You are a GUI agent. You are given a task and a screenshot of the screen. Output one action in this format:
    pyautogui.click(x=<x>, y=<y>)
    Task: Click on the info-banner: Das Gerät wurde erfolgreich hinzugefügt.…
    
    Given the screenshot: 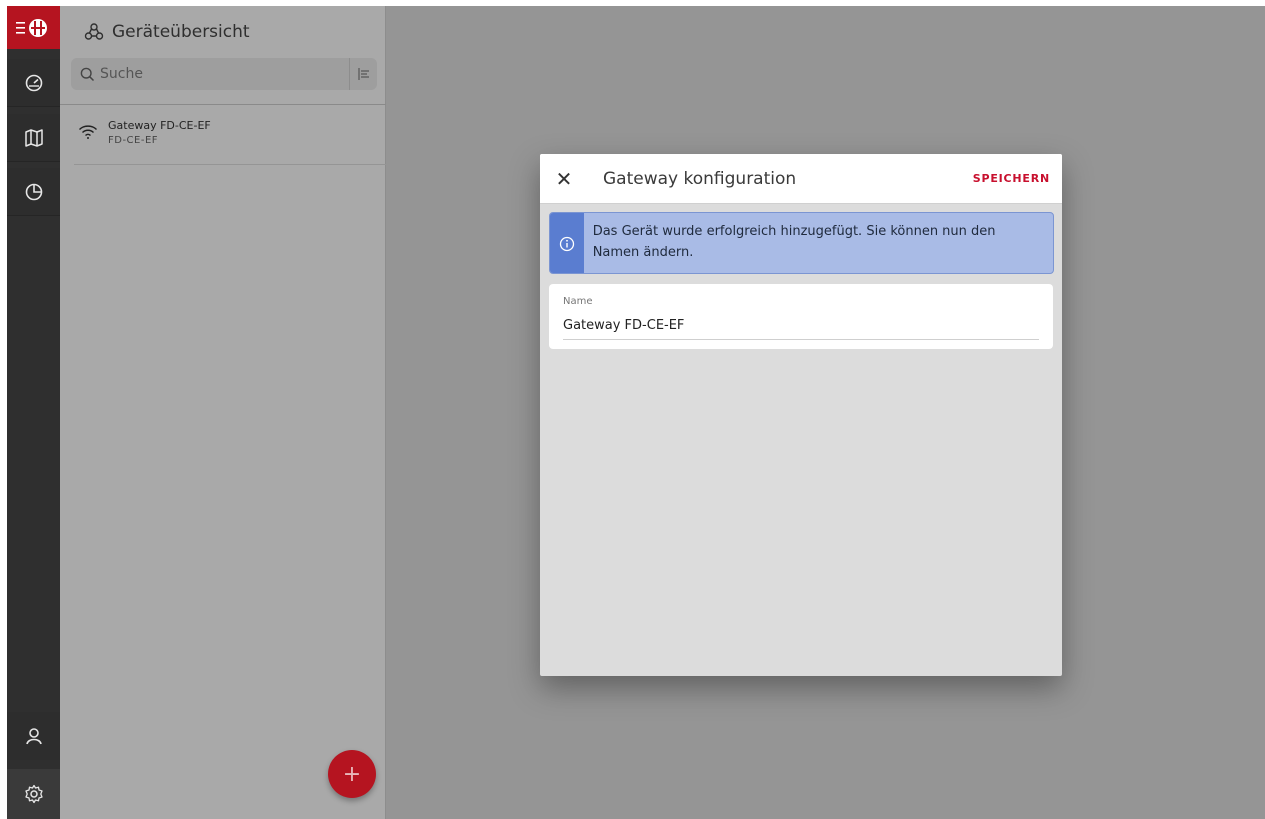 What is the action you would take?
    pyautogui.click(x=801, y=243)
    